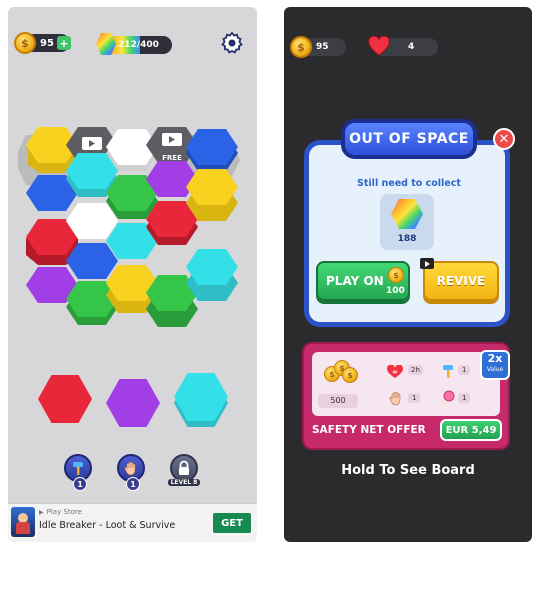  What do you see at coordinates (464, 398) in the screenshot?
I see `offer-lollipop-count: 1` at bounding box center [464, 398].